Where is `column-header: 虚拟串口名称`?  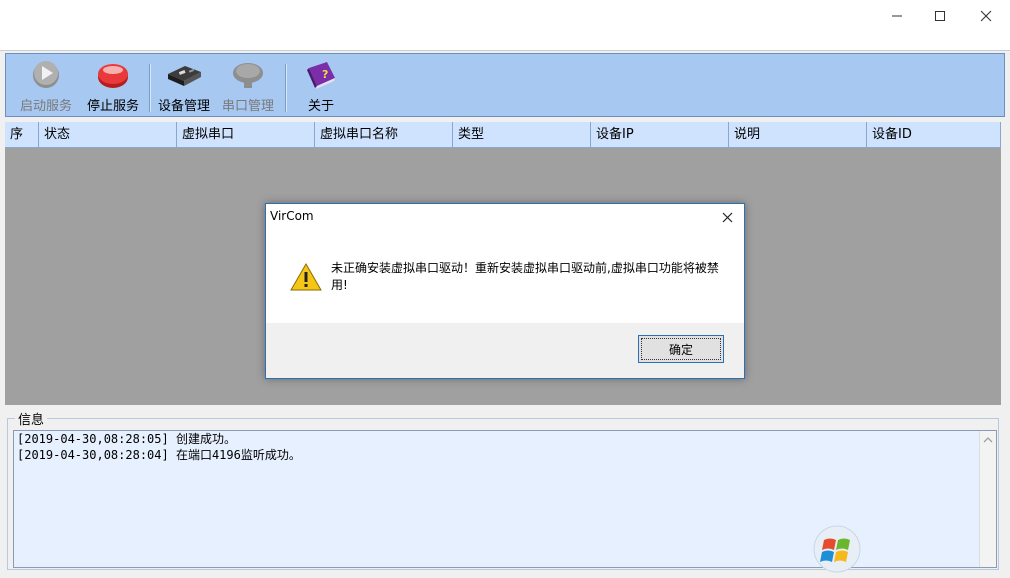 column-header: 虚拟串口名称 is located at coordinates (384, 135).